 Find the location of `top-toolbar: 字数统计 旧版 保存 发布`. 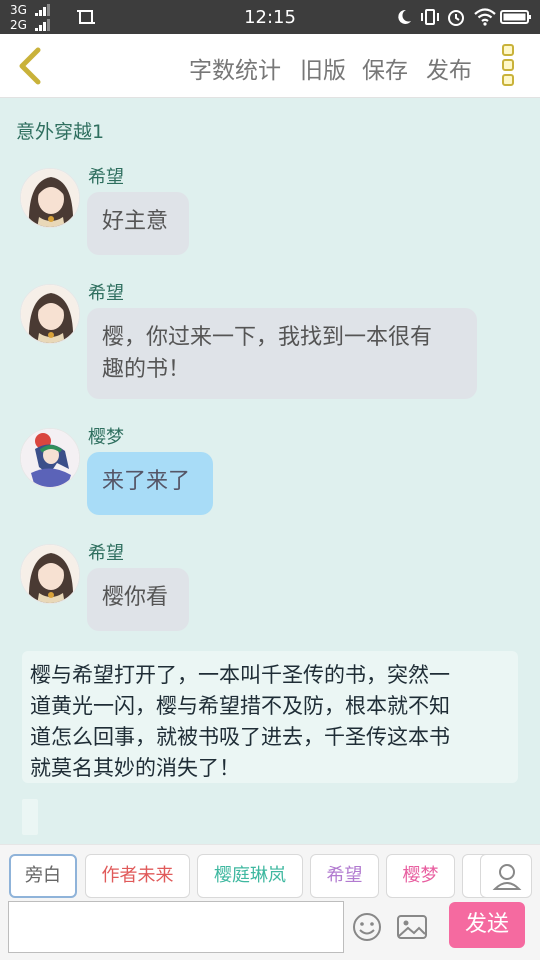

top-toolbar: 字数统计 旧版 保存 发布 is located at coordinates (270, 66).